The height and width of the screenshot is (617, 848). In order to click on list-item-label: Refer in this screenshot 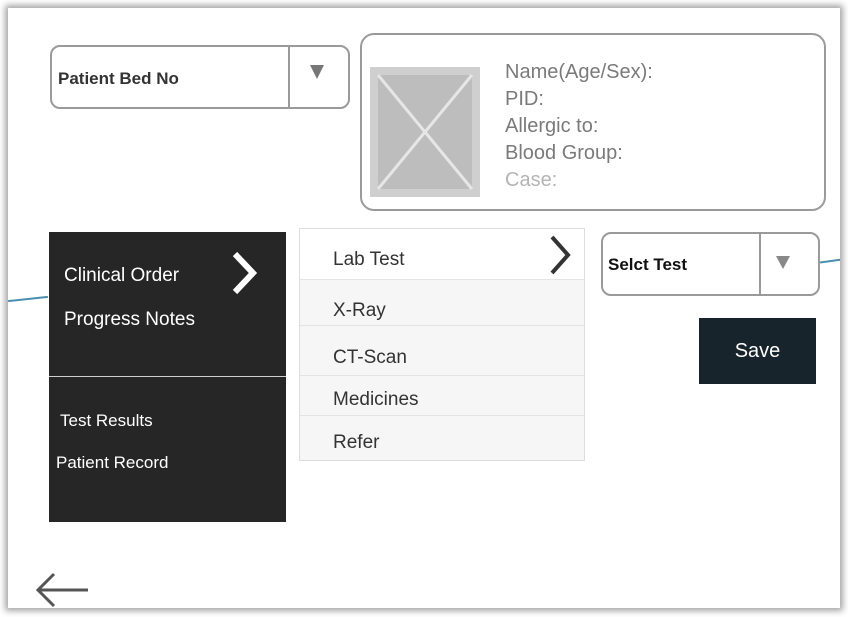, I will do `click(356, 442)`.